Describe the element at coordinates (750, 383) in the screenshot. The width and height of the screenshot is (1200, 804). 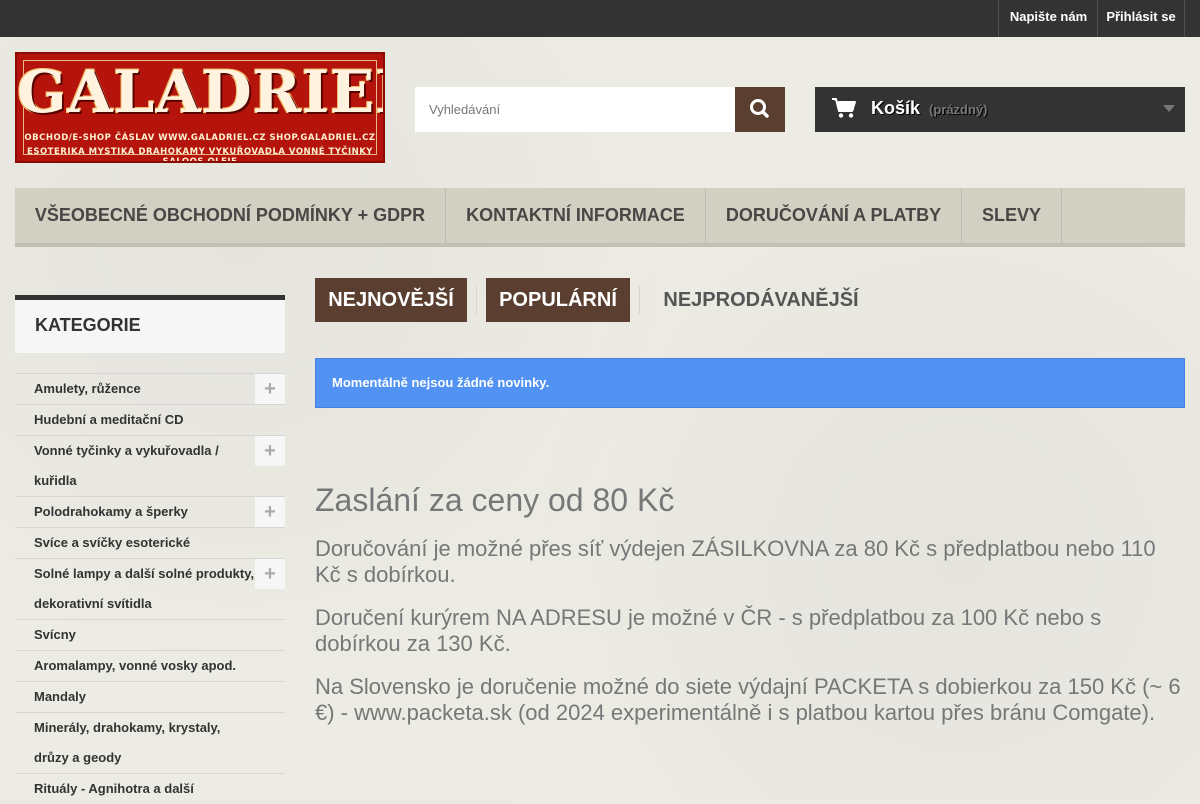
I see `info-alert: Momentálně nejsou žádné novinky.` at that location.